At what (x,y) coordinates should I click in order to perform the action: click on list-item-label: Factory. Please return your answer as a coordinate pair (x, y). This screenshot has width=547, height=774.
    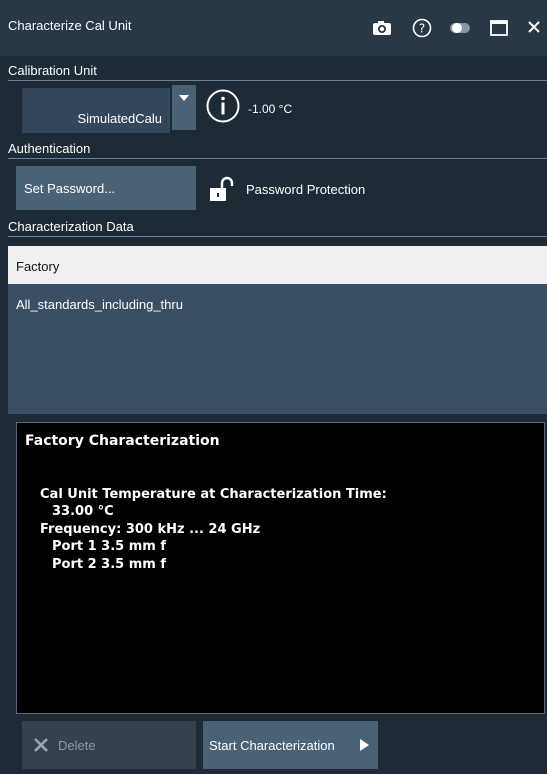
    Looking at the image, I should click on (38, 266).